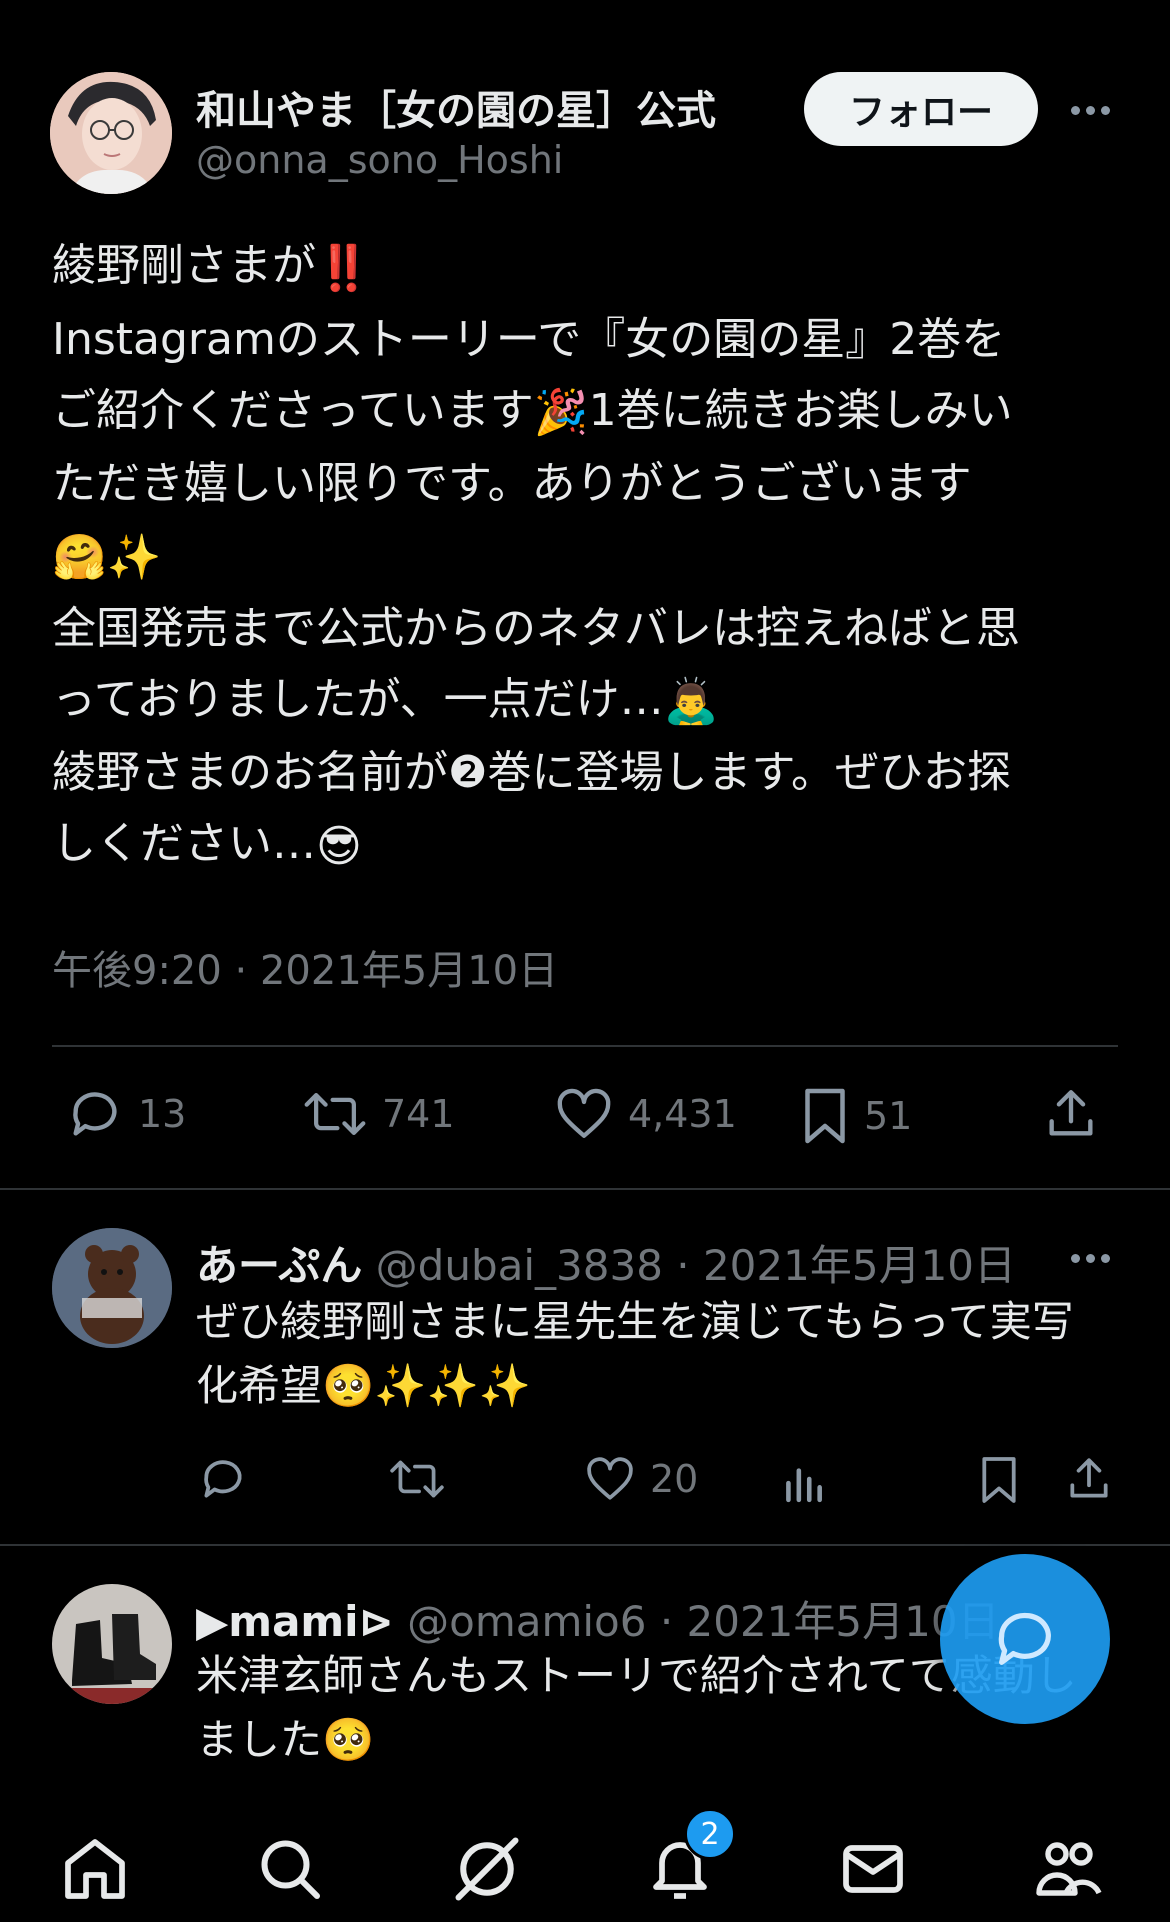  What do you see at coordinates (293, 410) in the screenshot?
I see `tweet-line-text: ご紹介くださっています` at bounding box center [293, 410].